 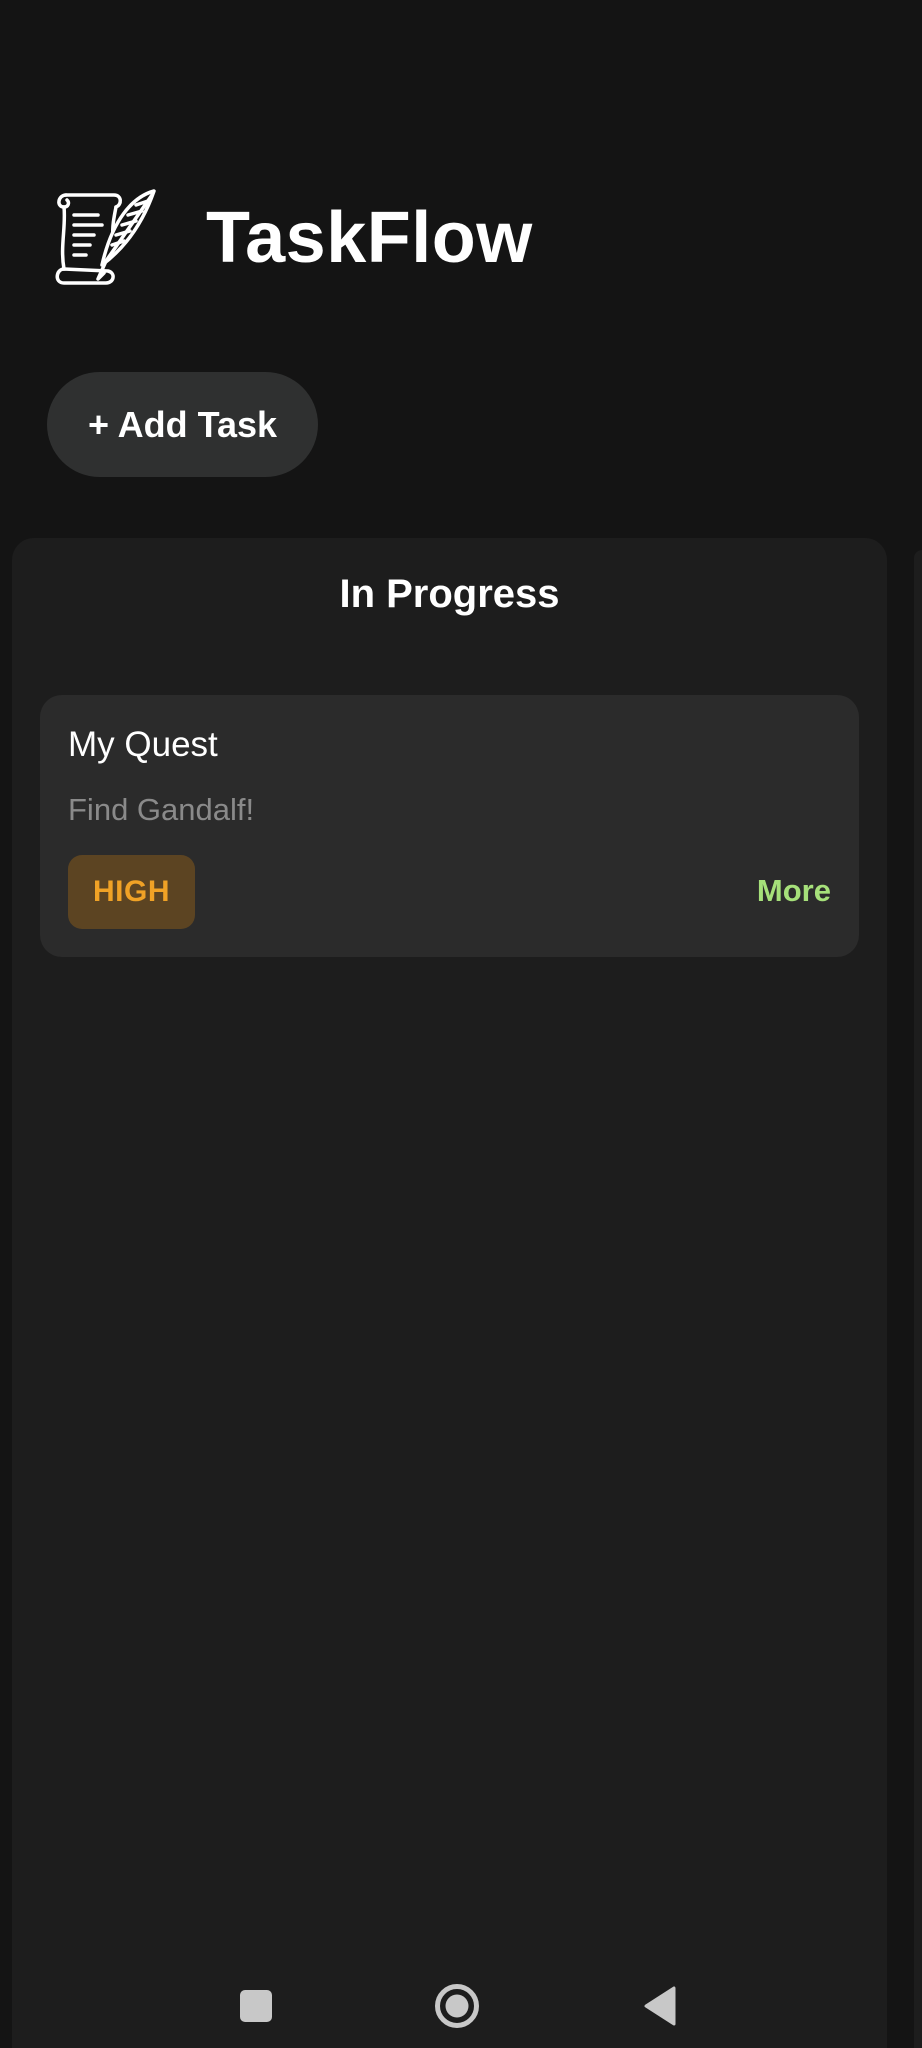 I want to click on task-description: Find Gandalf!, so click(x=161, y=809).